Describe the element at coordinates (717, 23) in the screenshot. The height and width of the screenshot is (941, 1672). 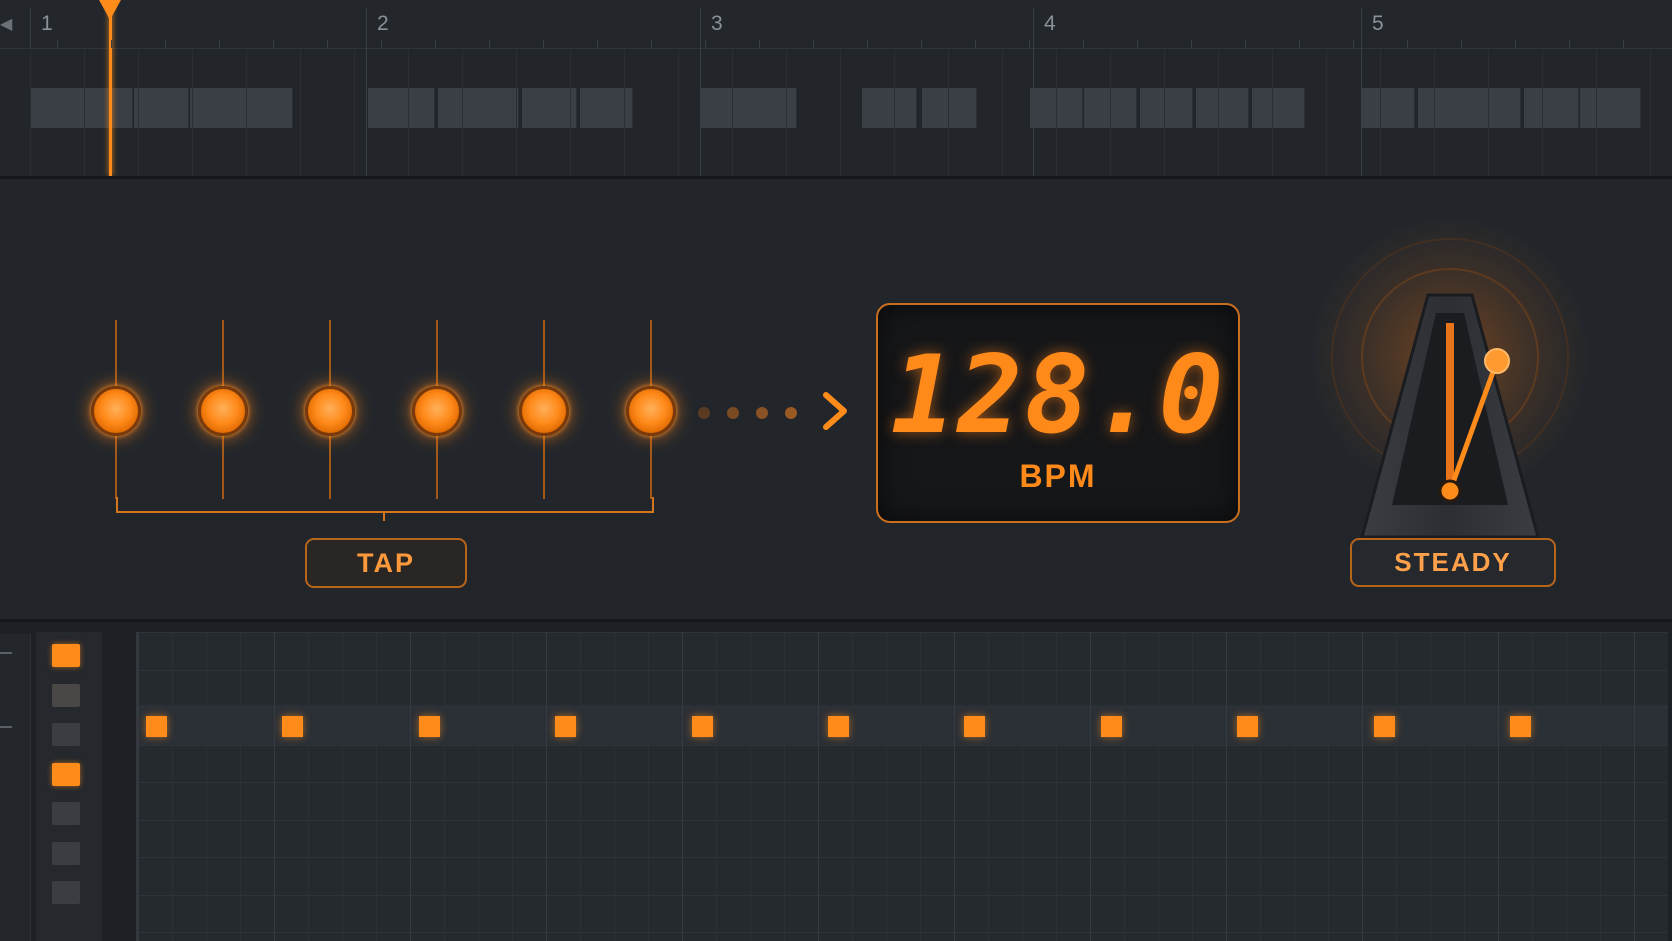
I see `bar-number: 3` at that location.